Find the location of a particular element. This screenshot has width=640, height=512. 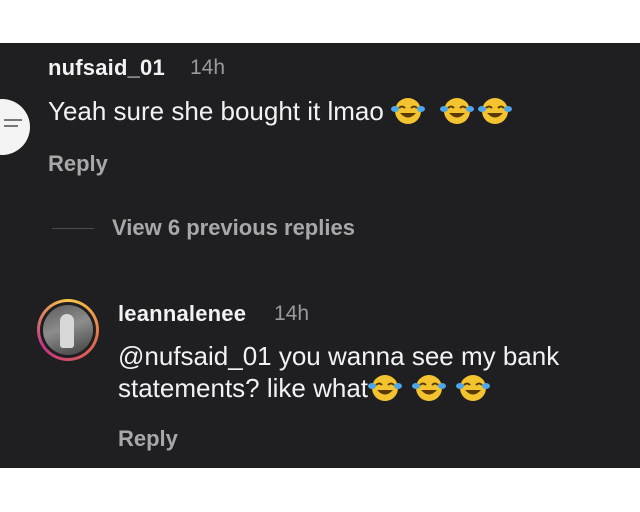

story-ring is located at coordinates (68, 330).